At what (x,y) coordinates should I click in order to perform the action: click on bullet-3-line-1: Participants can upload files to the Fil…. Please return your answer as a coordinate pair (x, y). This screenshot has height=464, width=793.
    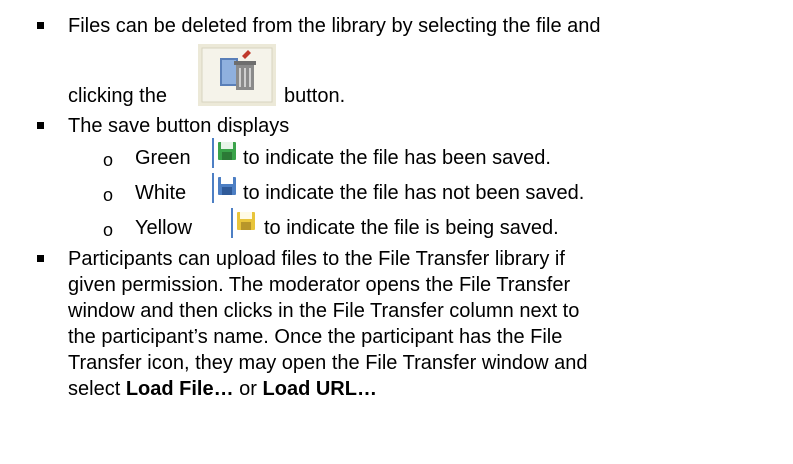
    Looking at the image, I should click on (316, 259).